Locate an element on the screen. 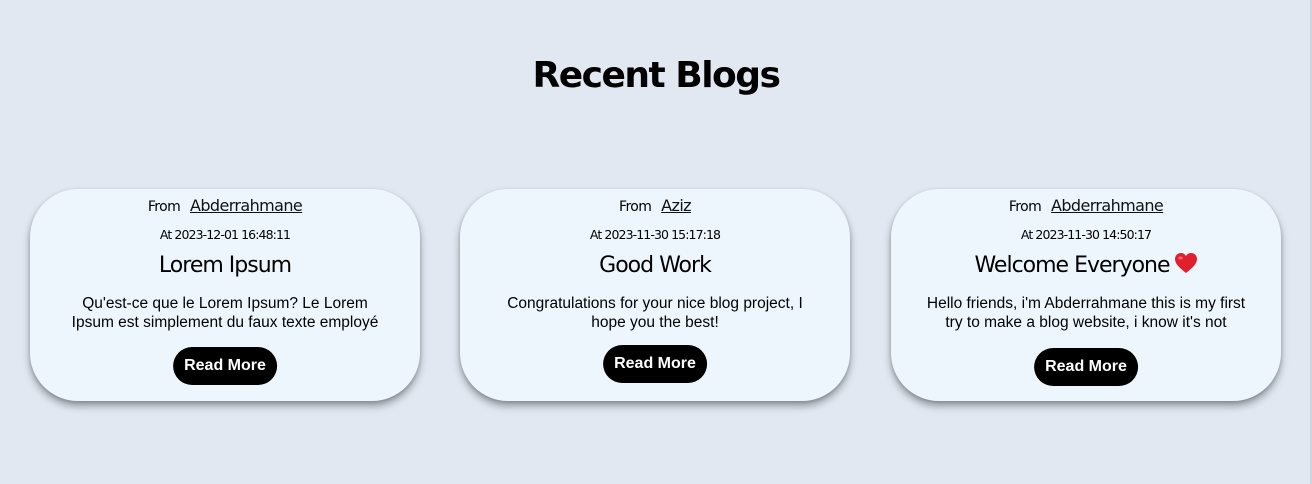  blog-title-text: Lorem Ipsum is located at coordinates (225, 265).